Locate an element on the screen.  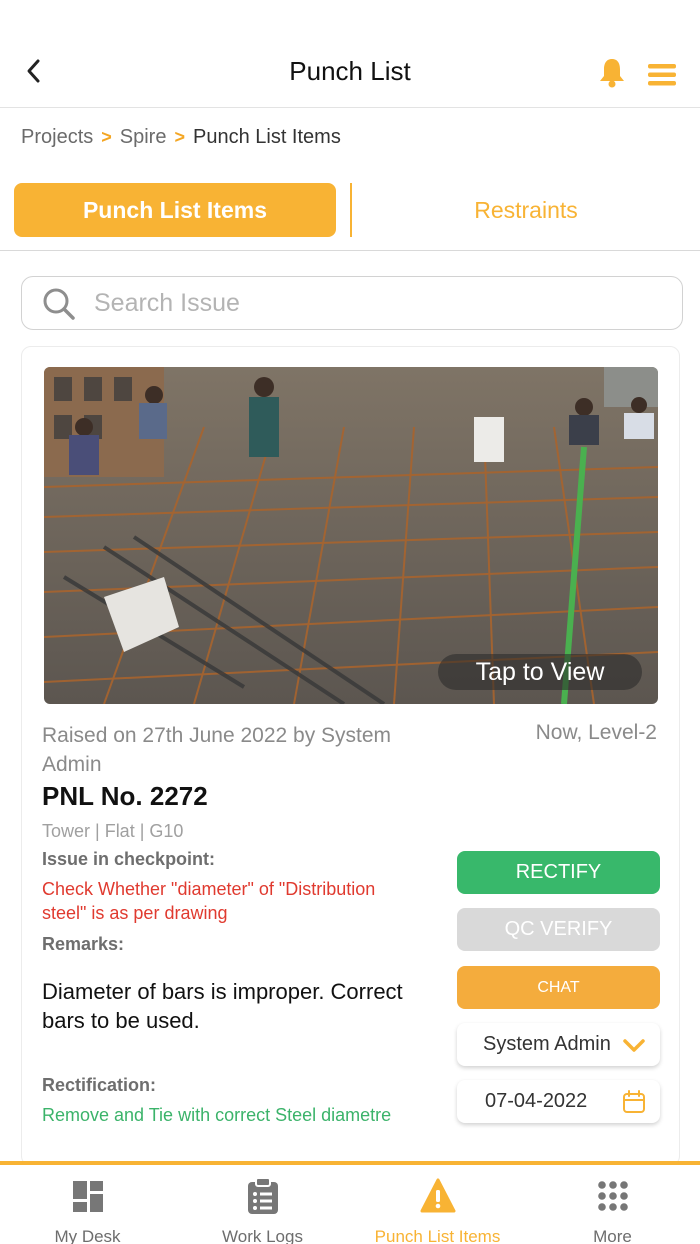
breadcrumb-projects: Projects is located at coordinates (57, 137).